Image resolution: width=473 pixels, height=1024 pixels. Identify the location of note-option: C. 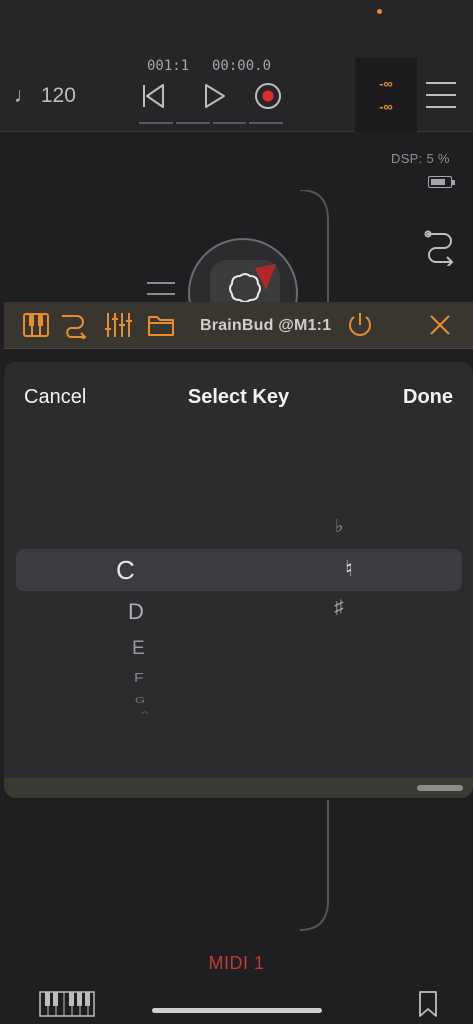
(125, 570).